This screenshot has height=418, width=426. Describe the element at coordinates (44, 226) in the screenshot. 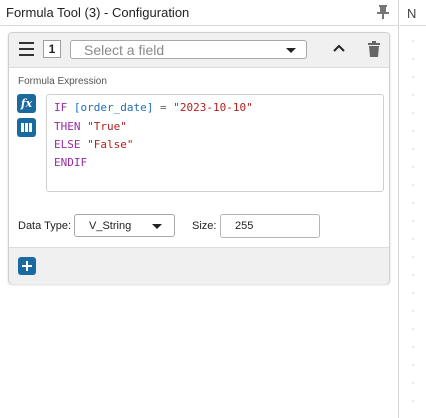

I see `data-type-label: Data Type:` at that location.